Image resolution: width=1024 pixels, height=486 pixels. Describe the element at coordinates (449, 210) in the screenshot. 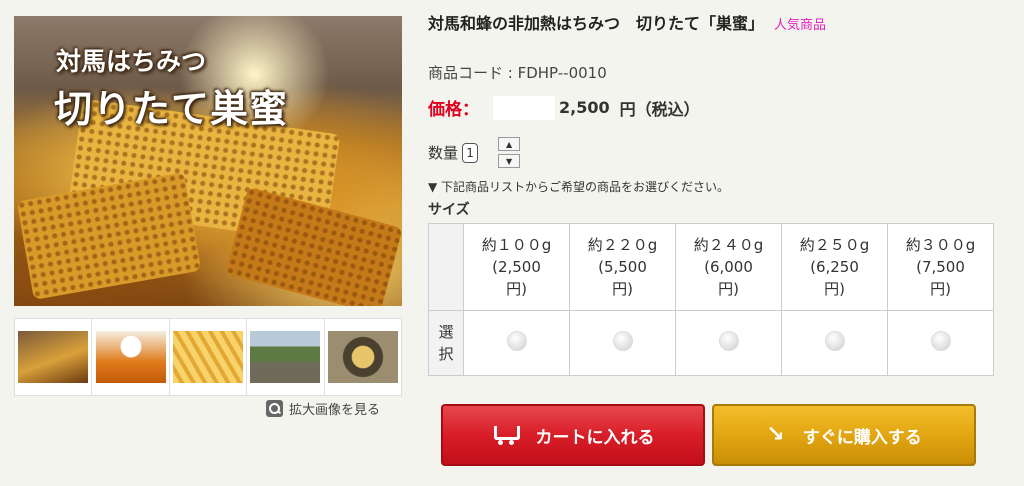

I see `size-label: サイズ` at that location.